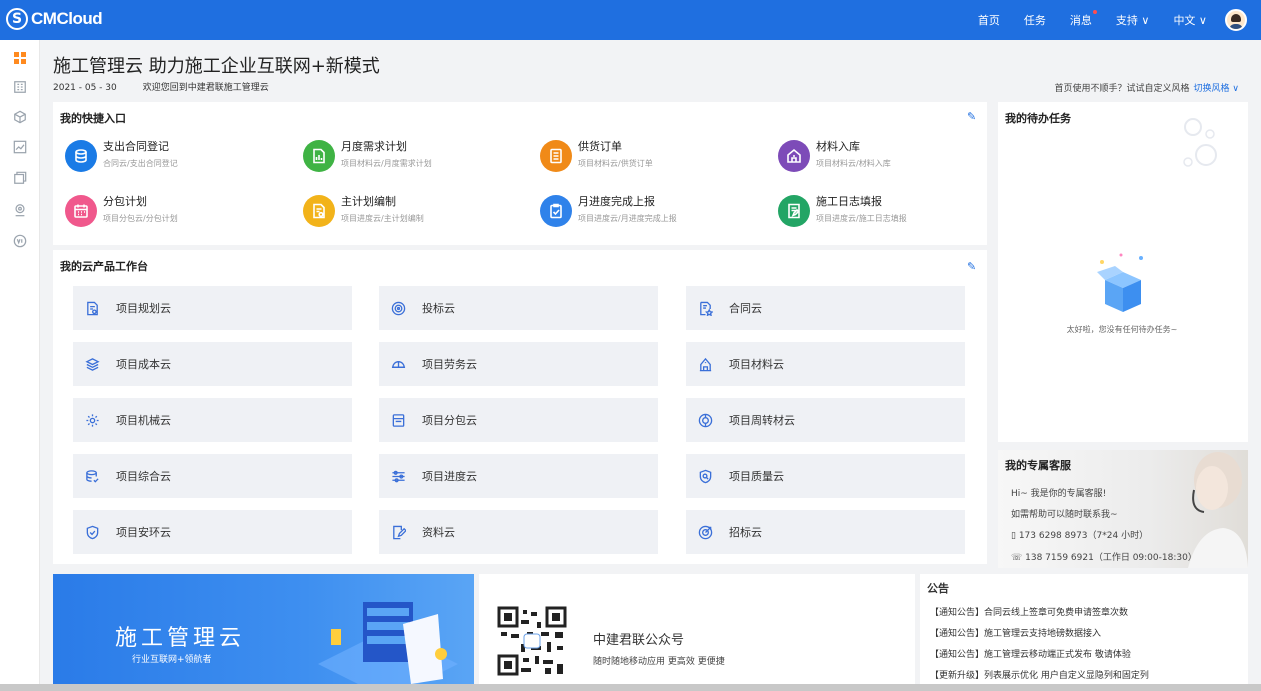  I want to click on welcome-text: 欢迎您回到中建君联施工管理云, so click(205, 88).